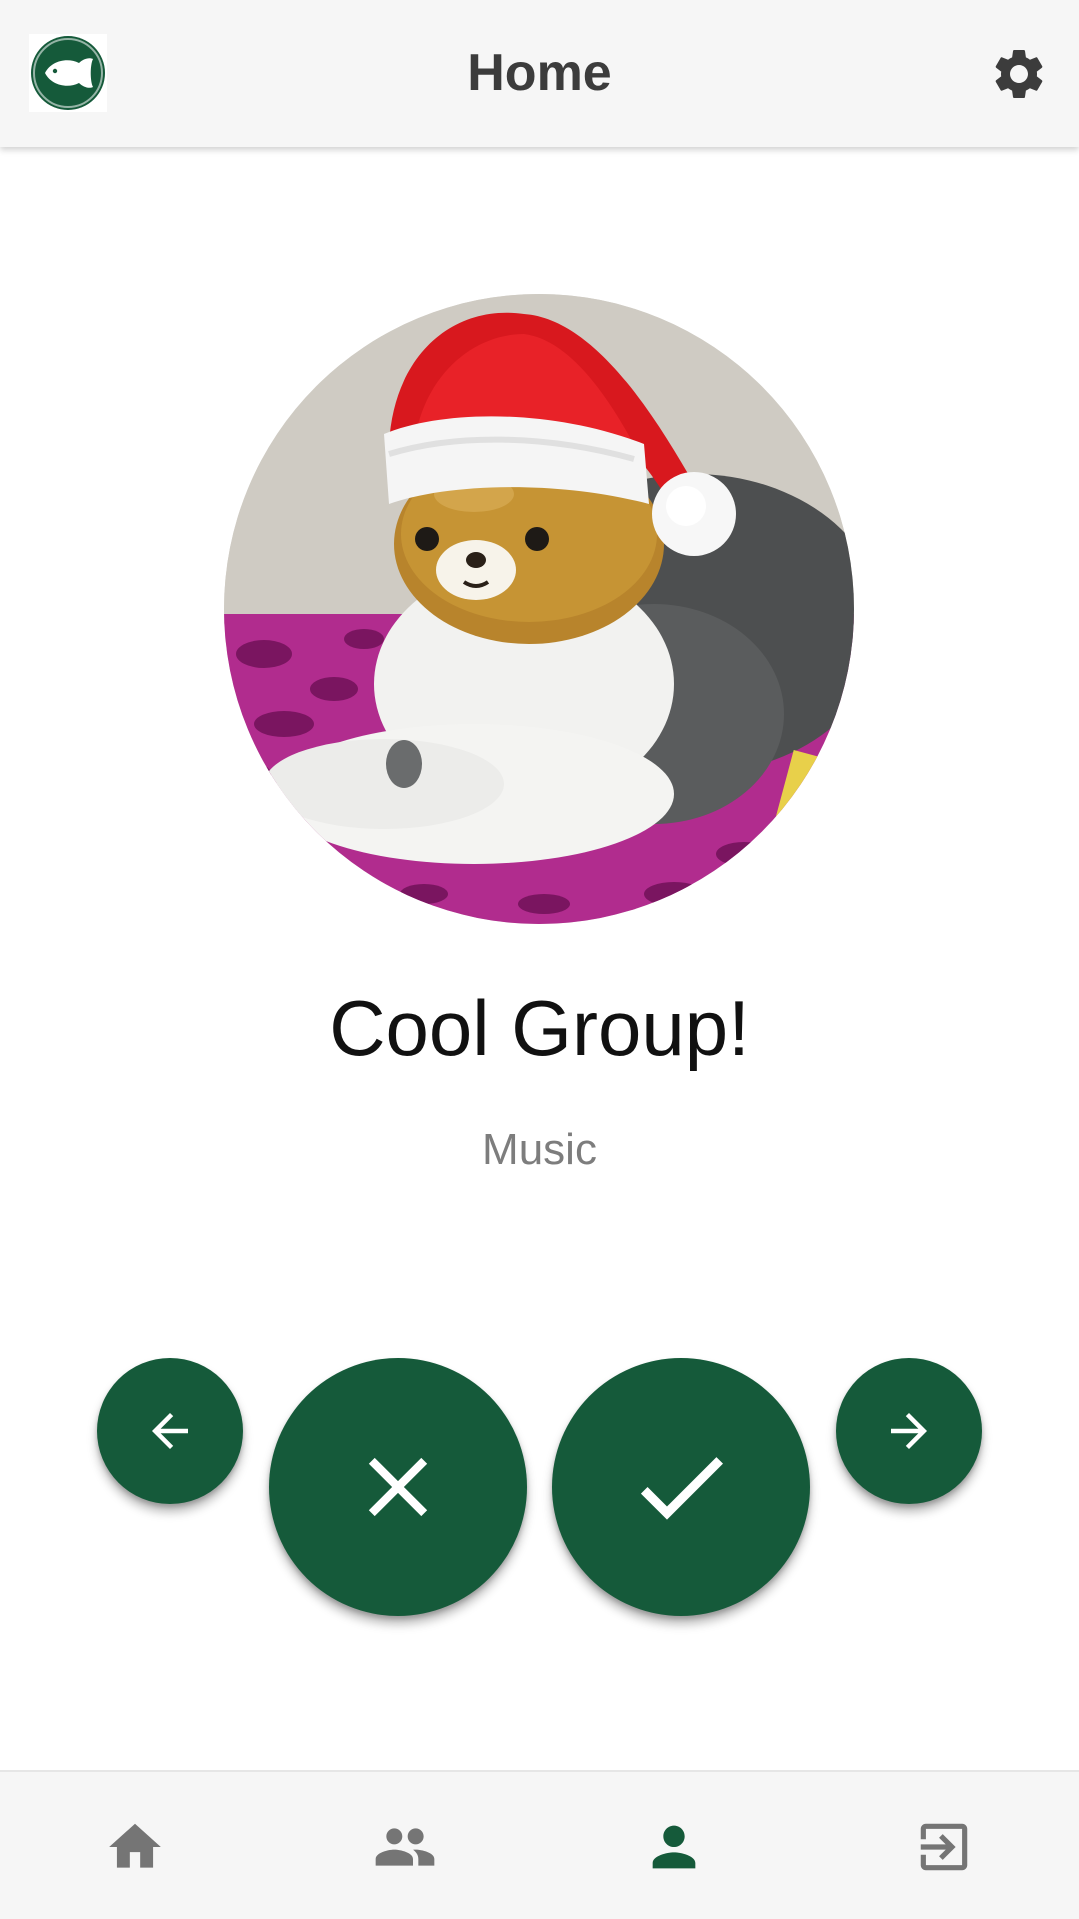 This screenshot has height=1919, width=1079. What do you see at coordinates (539, 1149) in the screenshot?
I see `group-category: Music` at bounding box center [539, 1149].